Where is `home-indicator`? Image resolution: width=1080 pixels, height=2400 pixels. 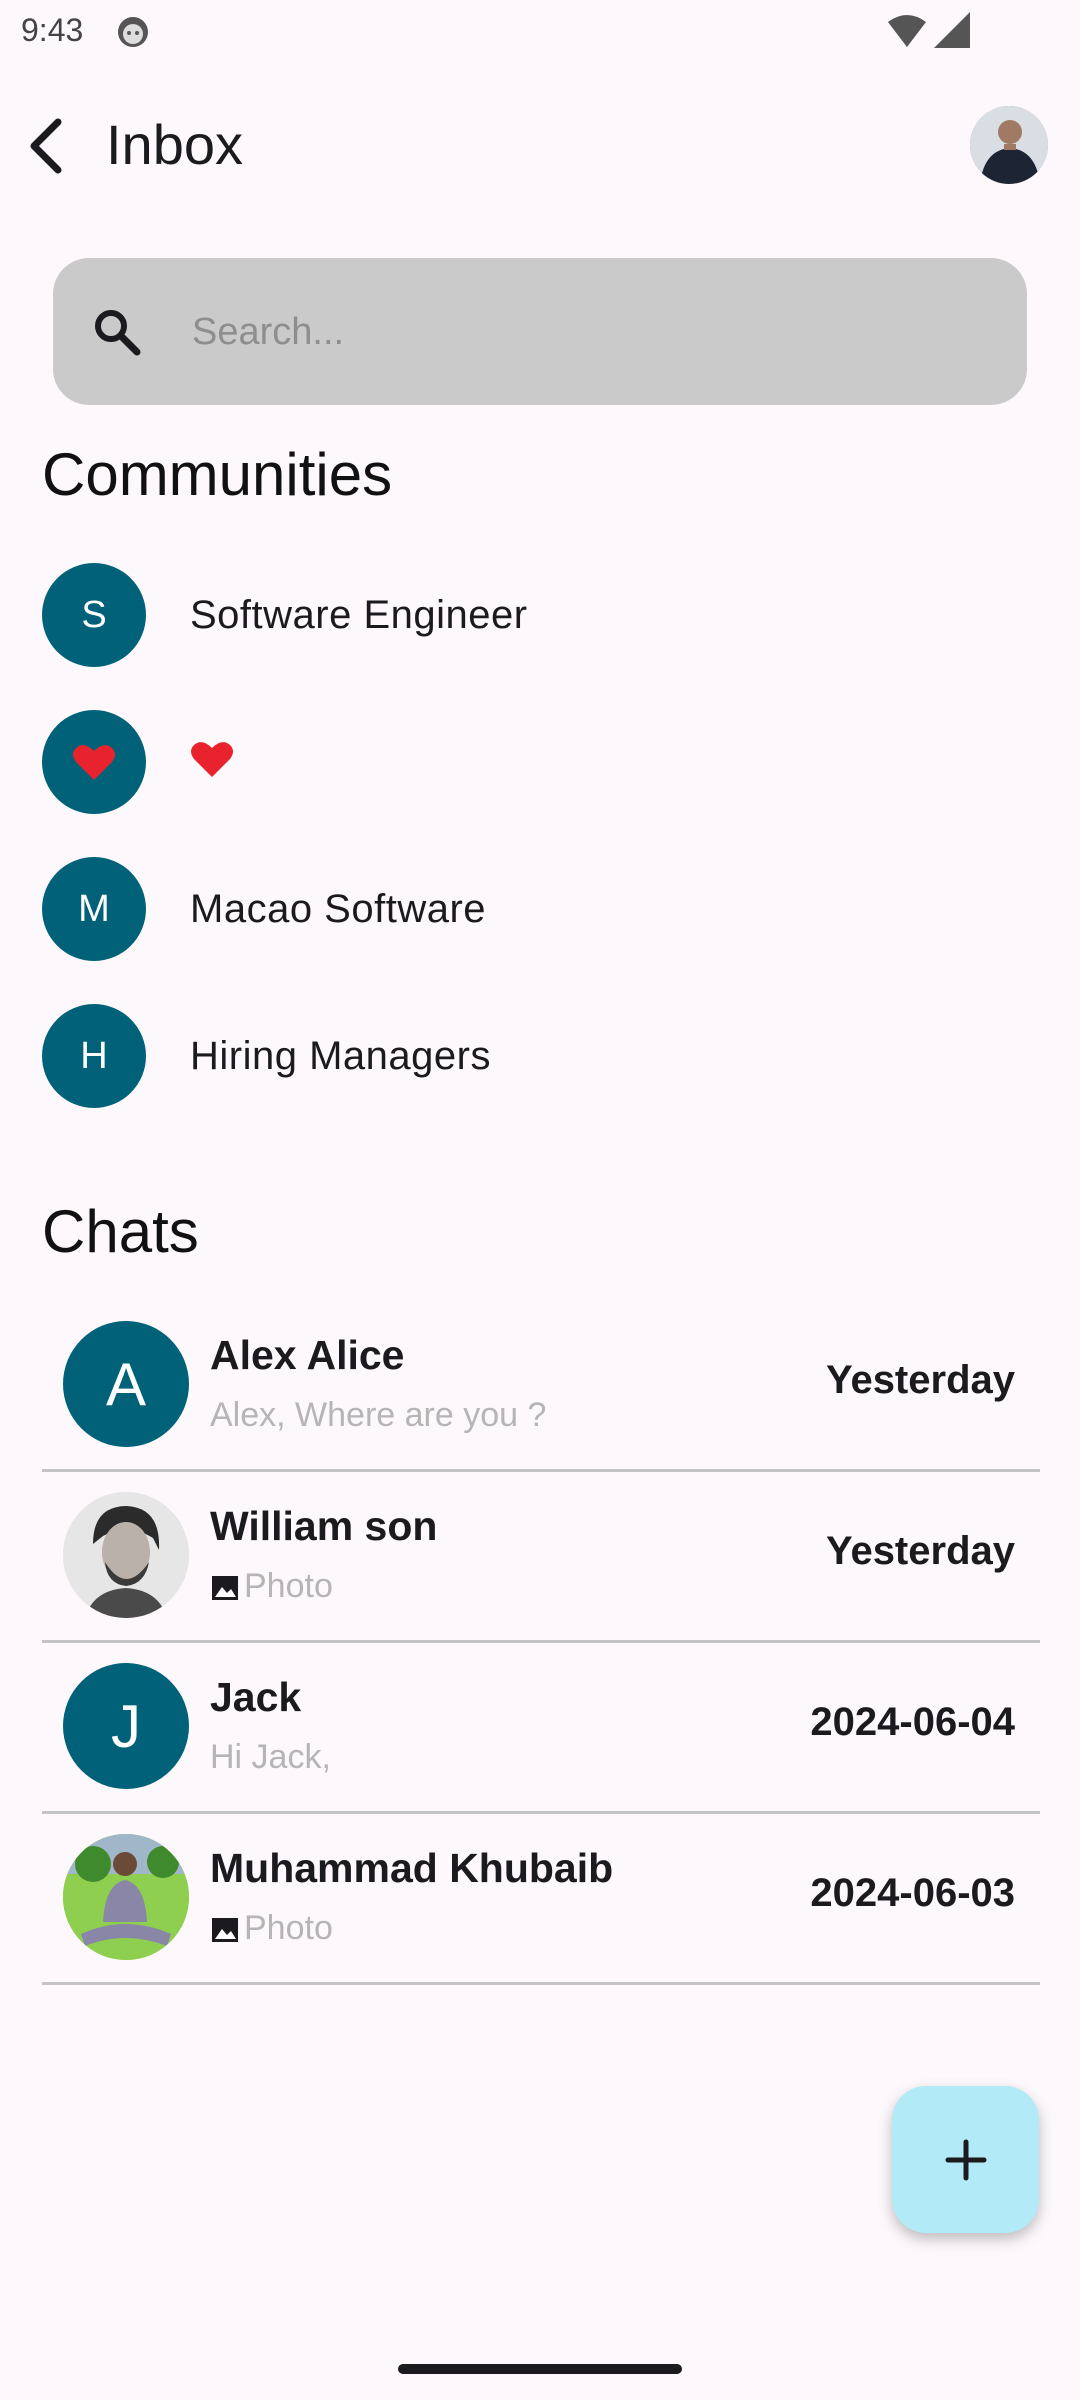 home-indicator is located at coordinates (540, 2369).